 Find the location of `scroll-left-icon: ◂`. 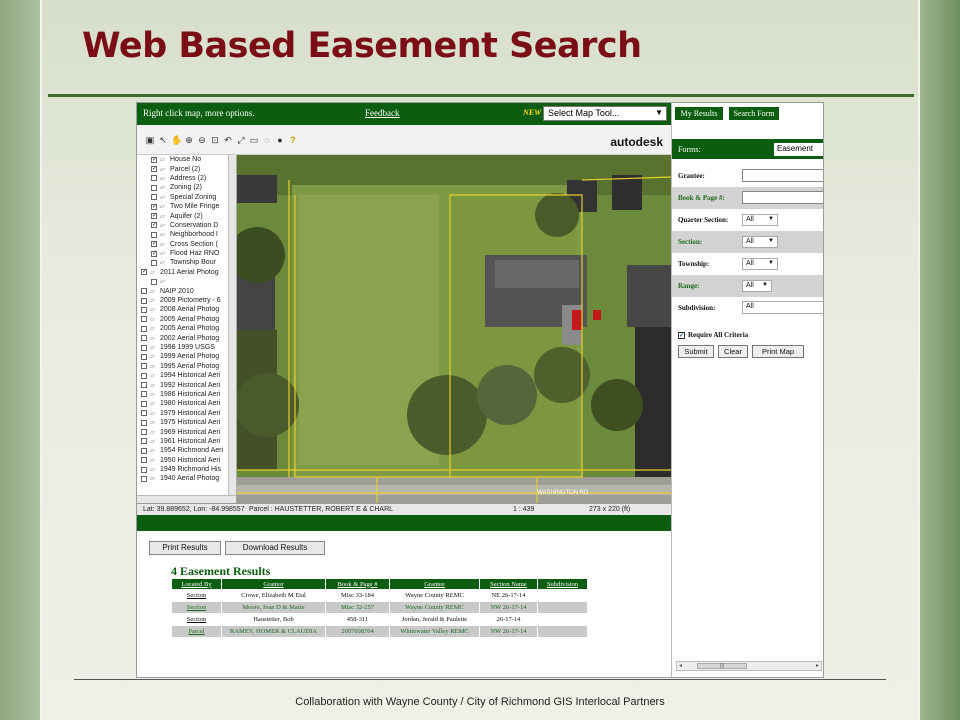

scroll-left-icon: ◂ is located at coordinates (680, 665).